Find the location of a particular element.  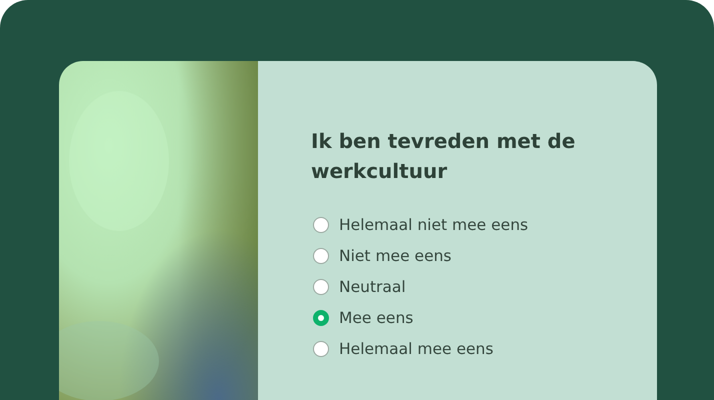

radio-option: Neutraal is located at coordinates (474, 287).